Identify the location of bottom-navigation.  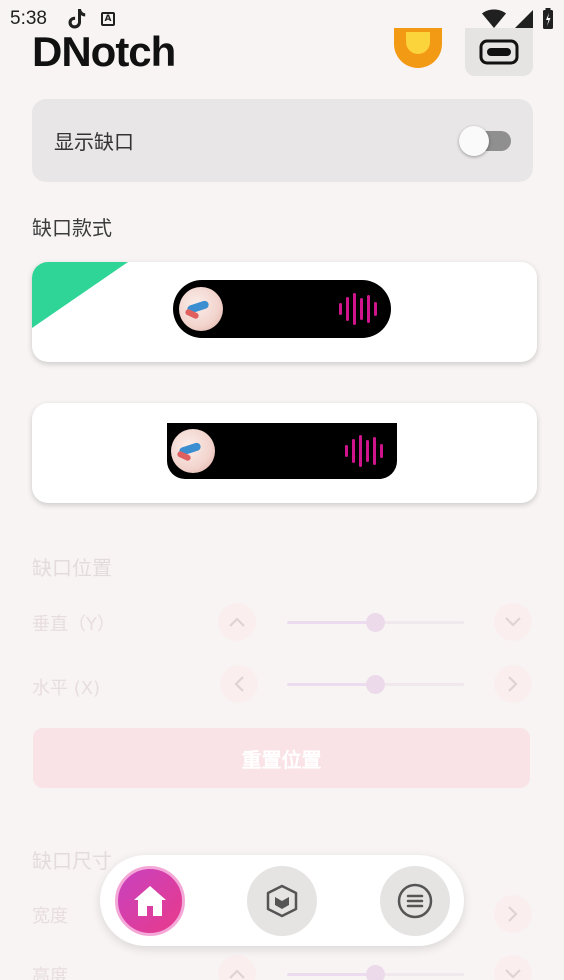
(282, 900).